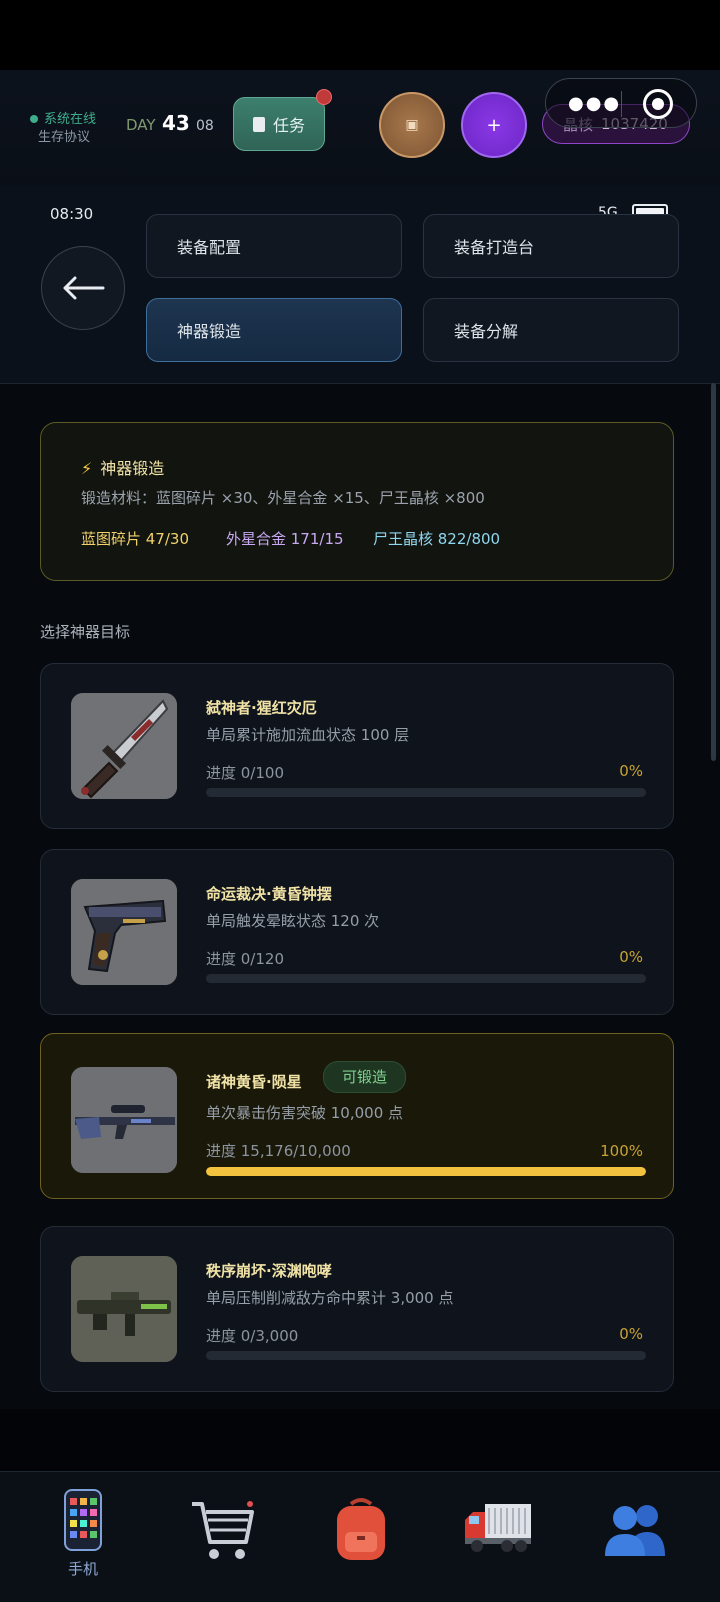 The image size is (720, 1602). I want to click on material-progress-alloy: 外星合金 171/15, so click(285, 539).